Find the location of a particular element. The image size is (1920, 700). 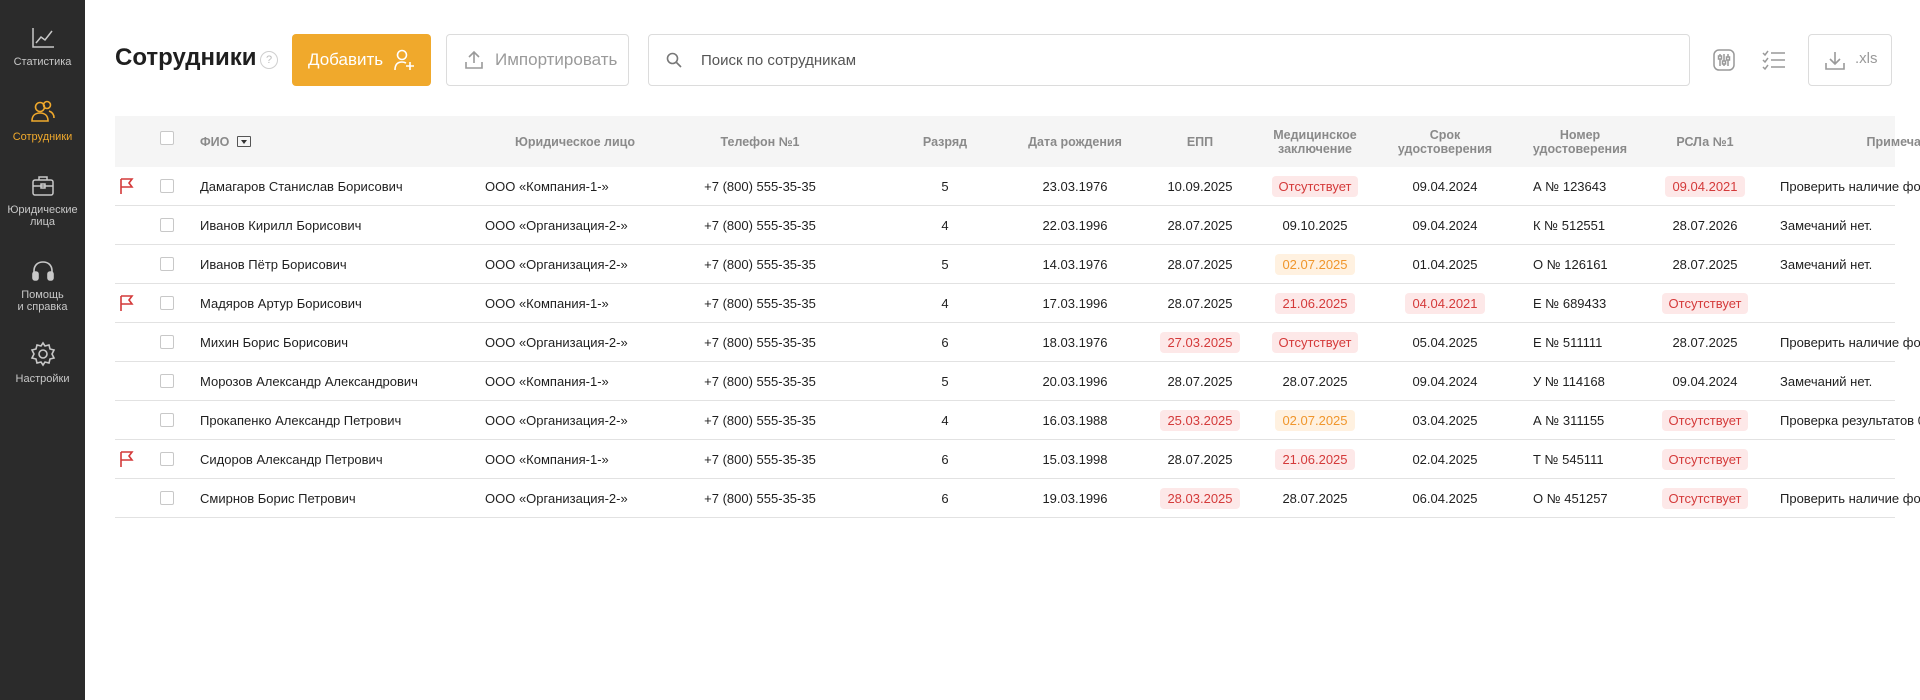

cell-dob-value: 17.03.1996 is located at coordinates (1075, 303).